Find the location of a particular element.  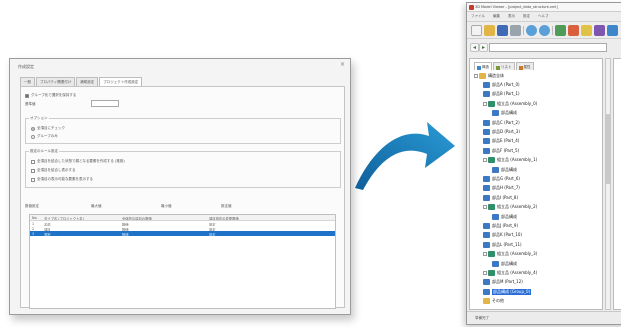

vertical-scrollbar is located at coordinates (608, 184).